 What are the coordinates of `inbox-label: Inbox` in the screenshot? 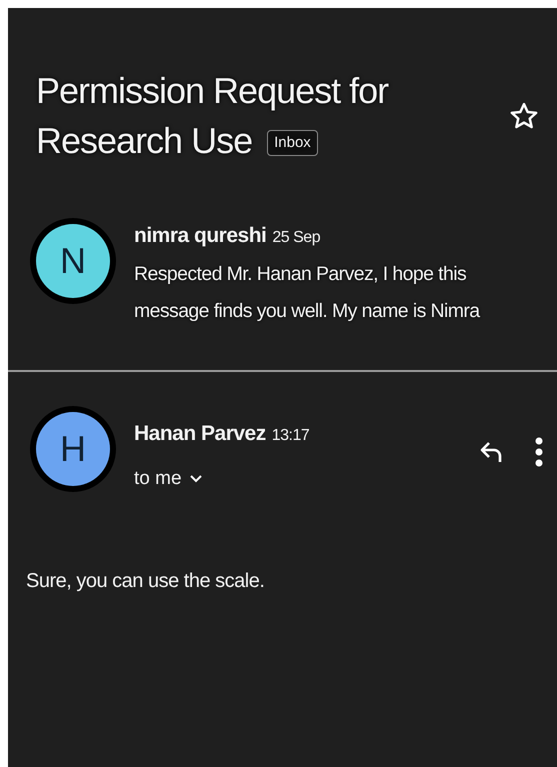 It's located at (292, 143).